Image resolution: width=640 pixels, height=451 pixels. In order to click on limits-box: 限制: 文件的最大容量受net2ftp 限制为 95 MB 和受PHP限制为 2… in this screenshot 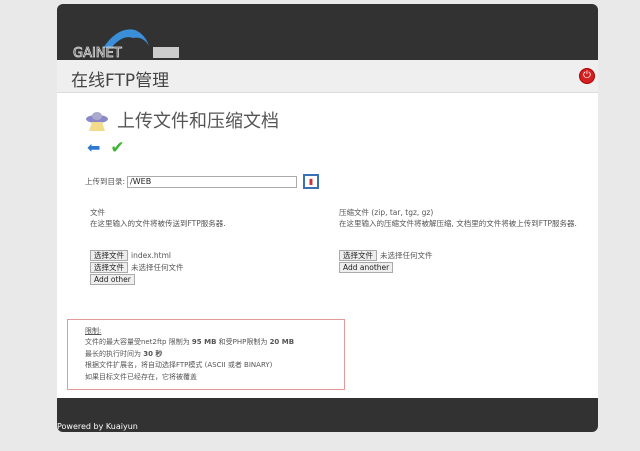, I will do `click(206, 354)`.